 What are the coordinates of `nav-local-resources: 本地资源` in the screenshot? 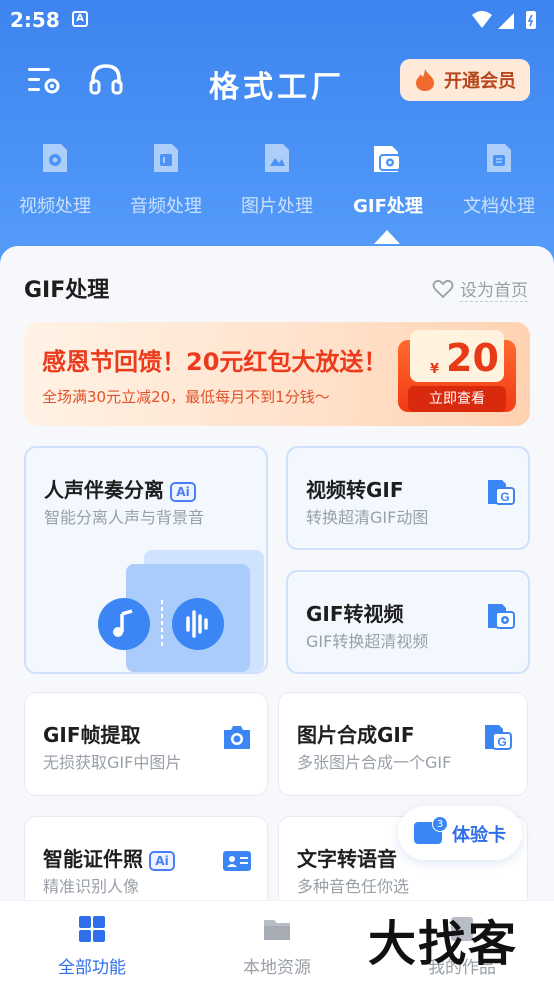 It's located at (277, 945).